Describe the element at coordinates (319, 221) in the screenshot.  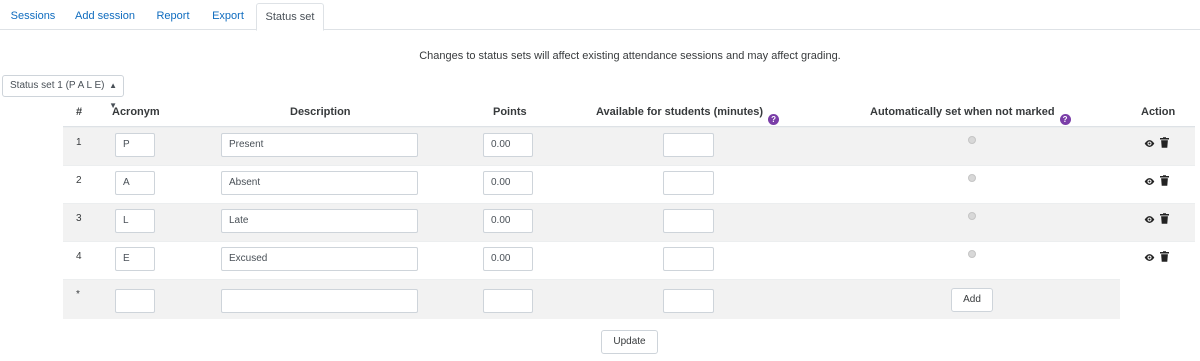
I see `description-field: Late` at that location.